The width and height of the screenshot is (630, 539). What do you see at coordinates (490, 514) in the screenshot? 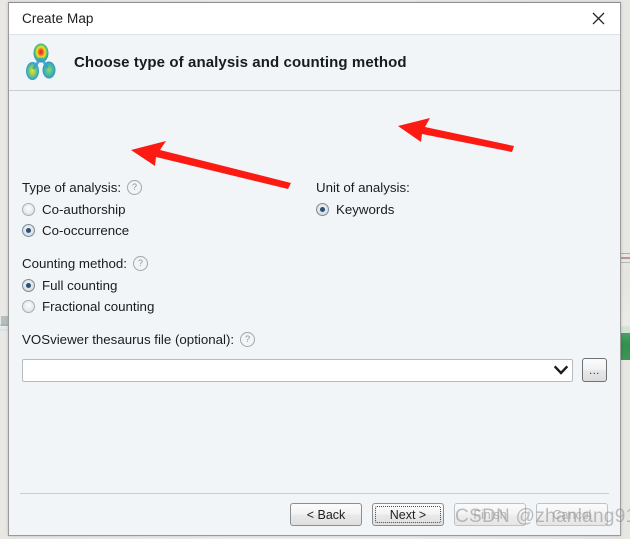
I see `finish-button: Finish` at bounding box center [490, 514].